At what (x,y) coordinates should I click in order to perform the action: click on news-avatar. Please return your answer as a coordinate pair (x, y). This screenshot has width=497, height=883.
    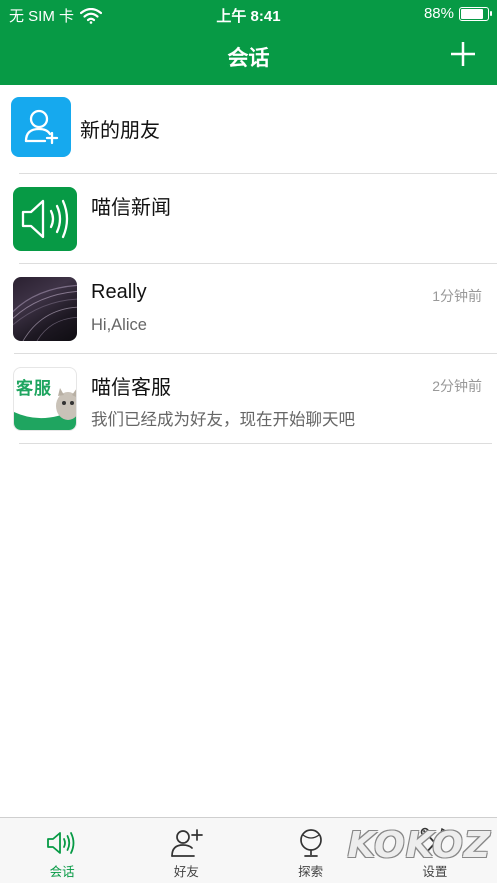
    Looking at the image, I should click on (45, 219).